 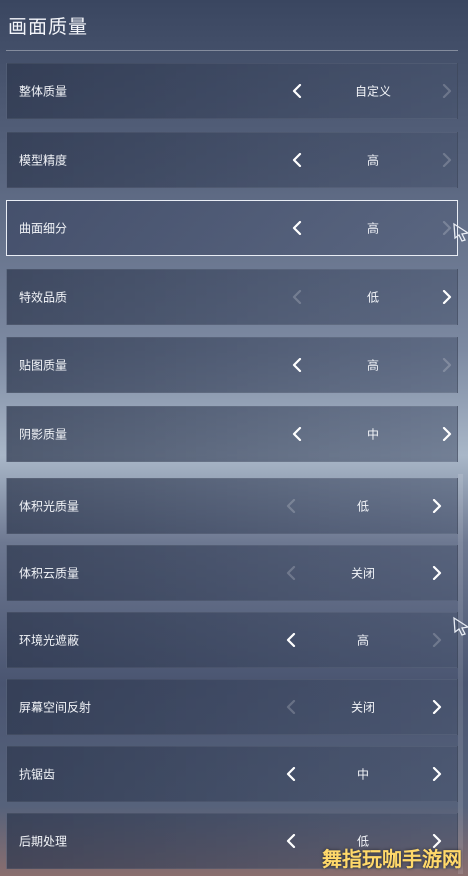 What do you see at coordinates (232, 433) in the screenshot?
I see `setting-row: 阴影质量 中` at bounding box center [232, 433].